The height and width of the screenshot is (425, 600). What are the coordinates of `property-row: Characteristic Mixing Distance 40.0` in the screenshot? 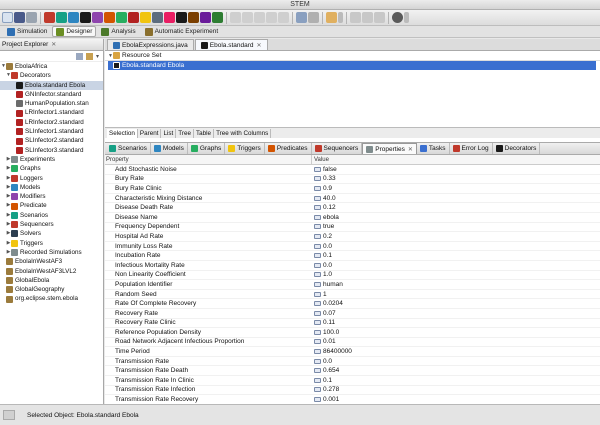 It's located at (352, 199).